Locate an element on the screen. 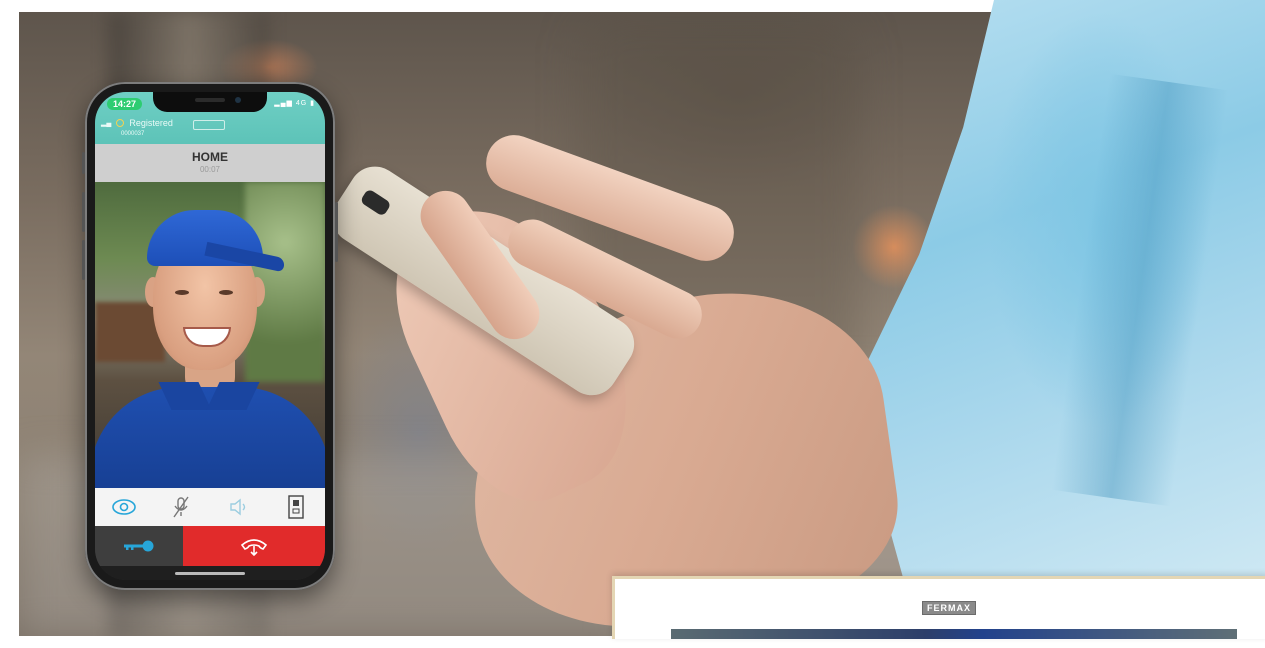 The width and height of the screenshot is (1265, 648). volume-down-button is located at coordinates (83, 260).